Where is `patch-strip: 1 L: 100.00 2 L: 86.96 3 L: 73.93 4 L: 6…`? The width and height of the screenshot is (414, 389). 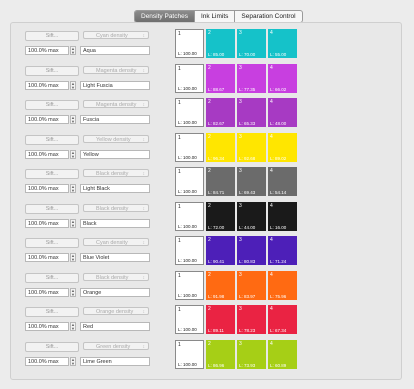 patch-strip: 1 L: 100.00 2 L: 86.96 3 L: 73.93 4 L: 6… is located at coordinates (236, 354).